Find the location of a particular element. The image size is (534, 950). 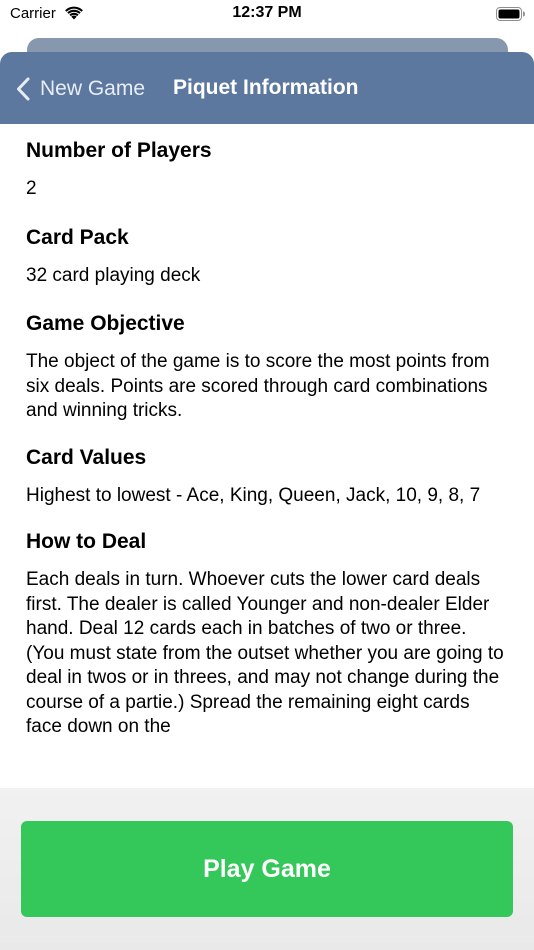

page-title: Piquet Information is located at coordinates (266, 87).